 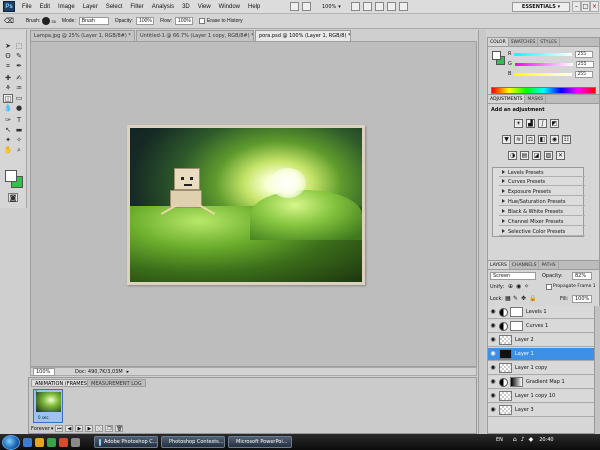 What do you see at coordinates (11, 176) in the screenshot?
I see `foreground-color-swatch` at bounding box center [11, 176].